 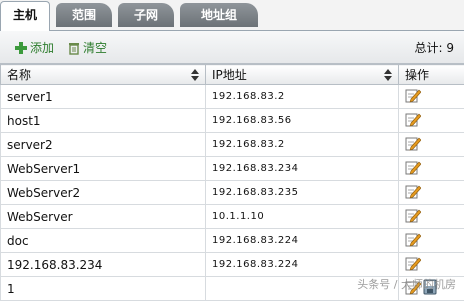 I want to click on column-header-actions: 操作, so click(x=431, y=75).